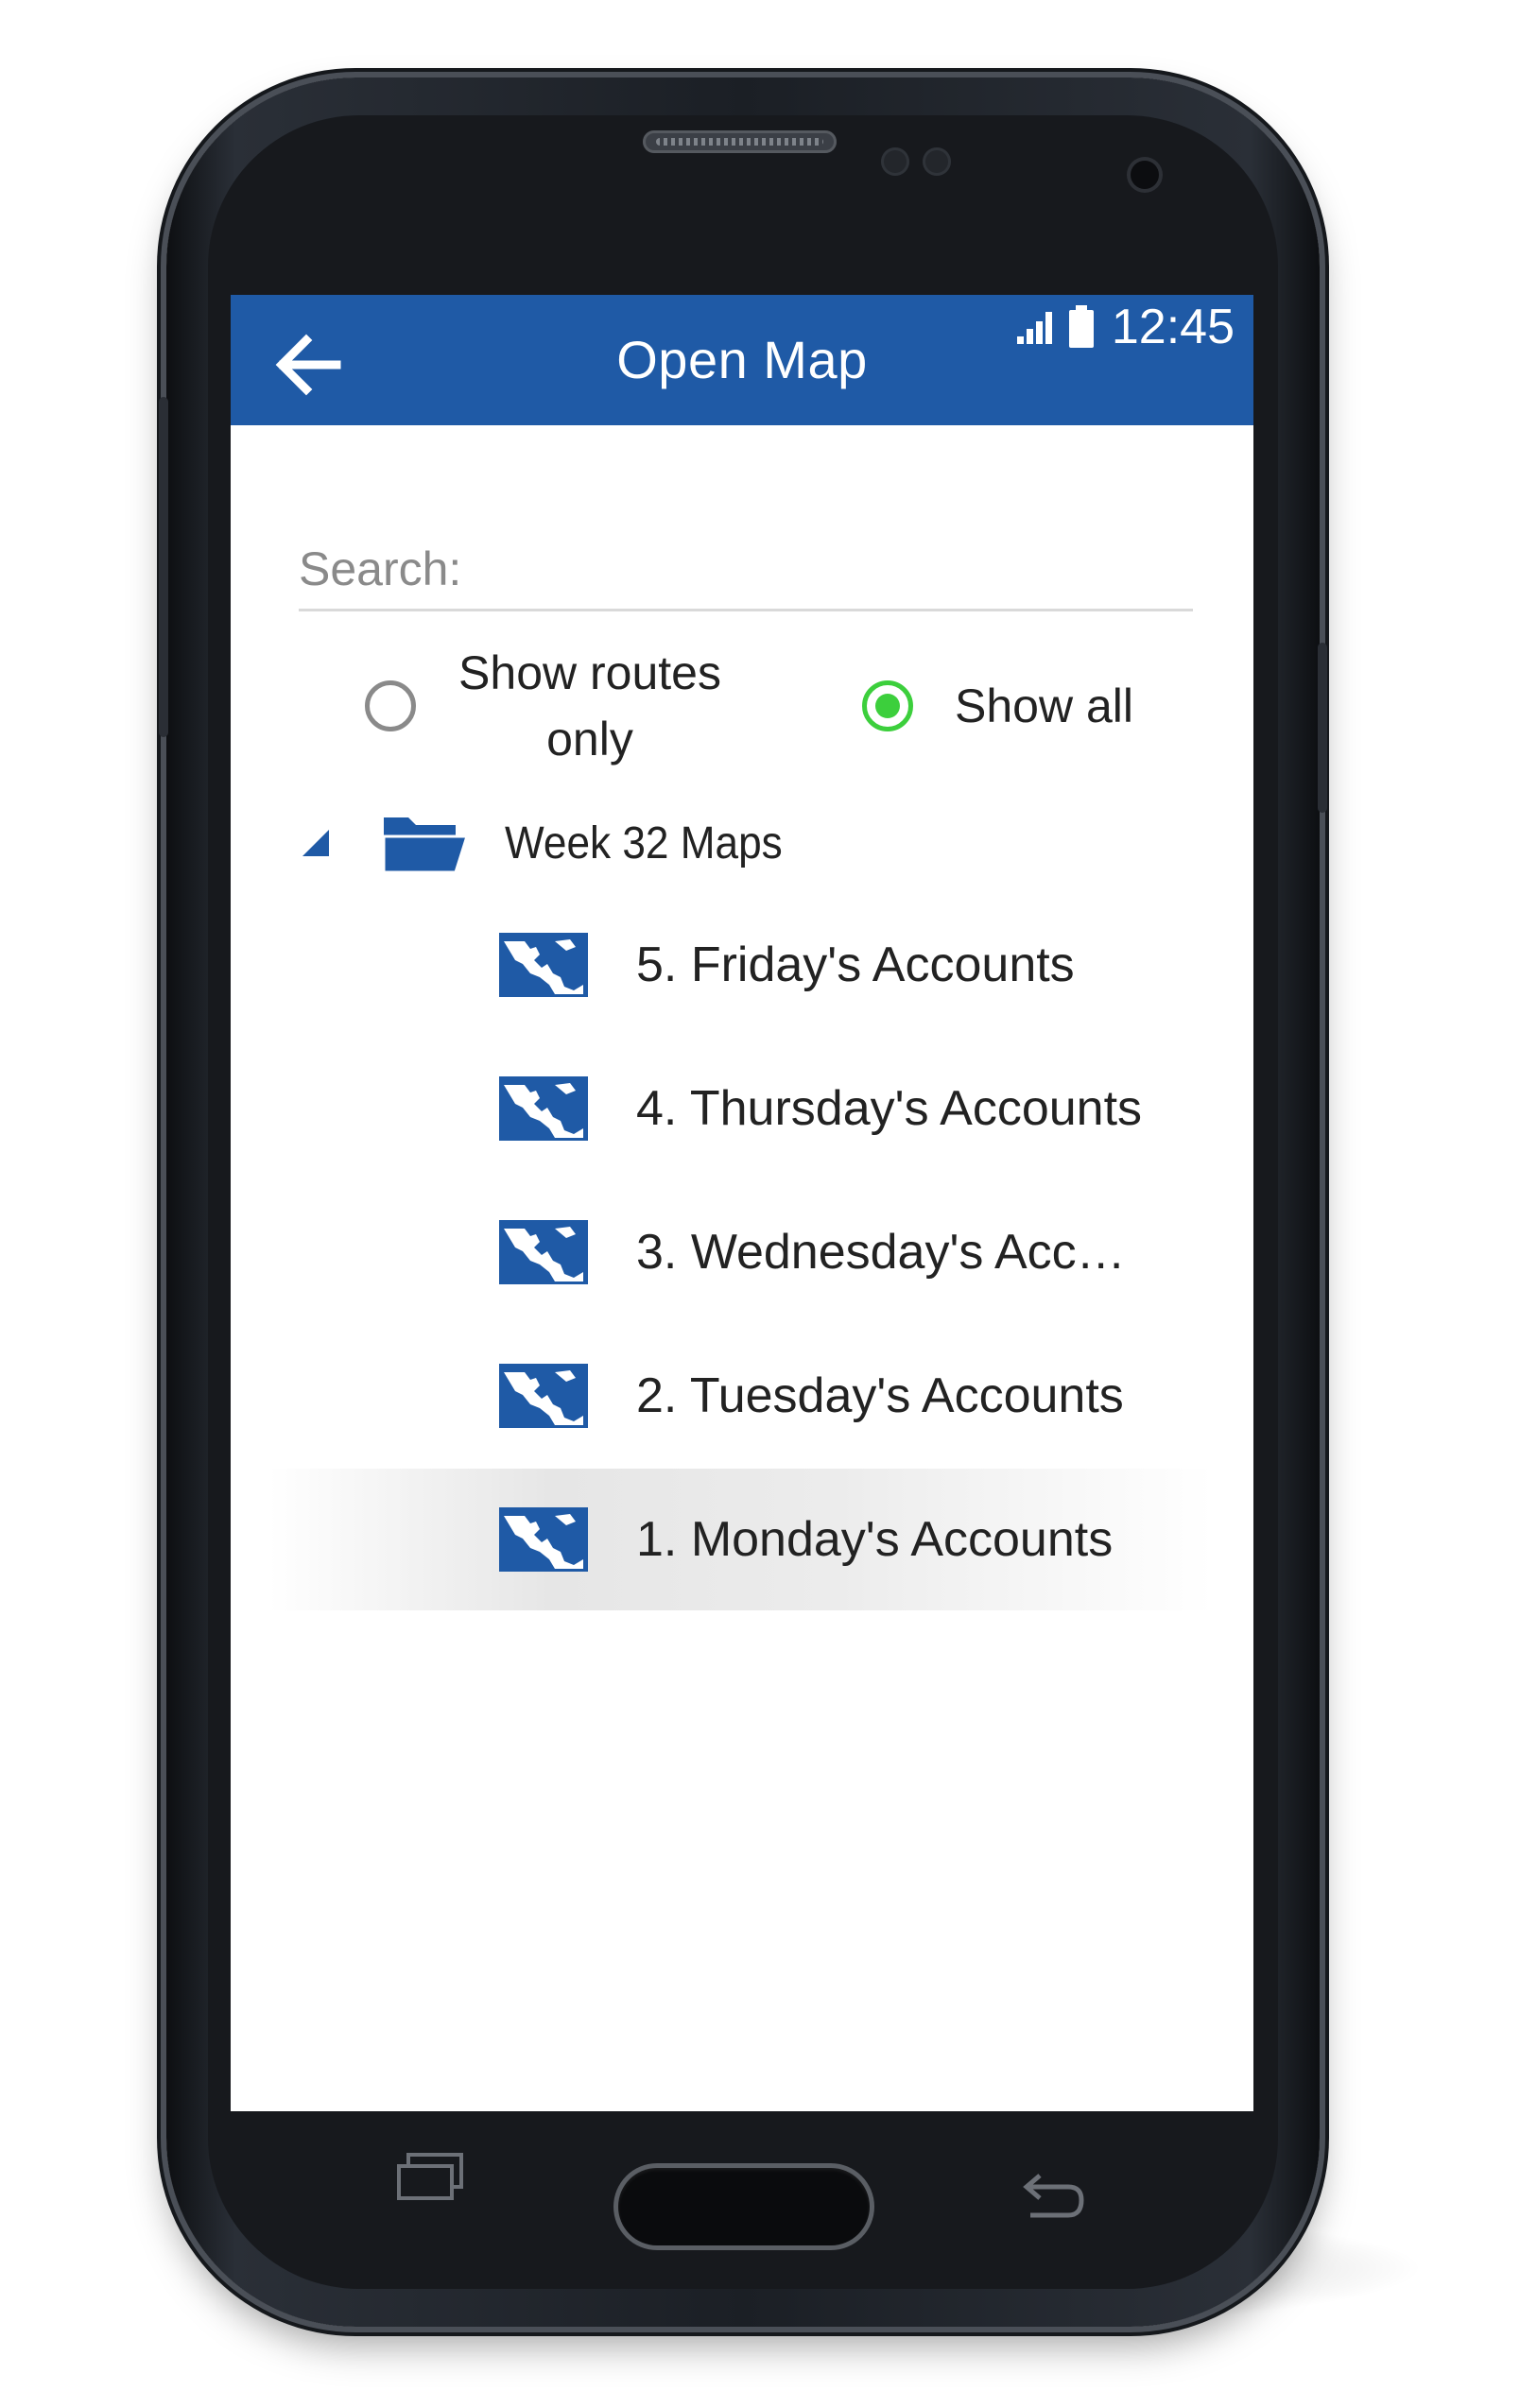  I want to click on proximity-sensor, so click(895, 162).